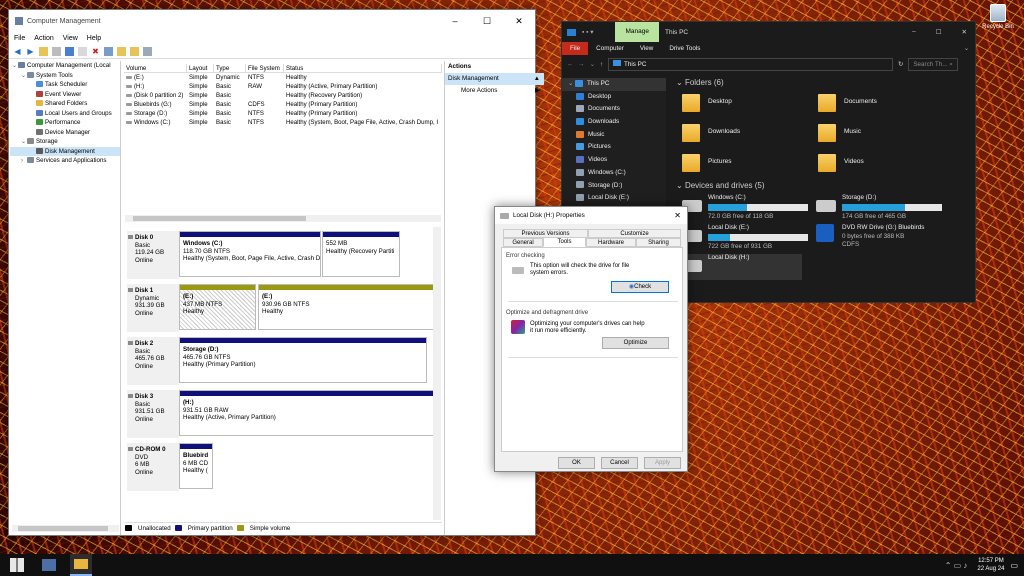  What do you see at coordinates (43, 51) in the screenshot?
I see `up-folder-icon` at bounding box center [43, 51].